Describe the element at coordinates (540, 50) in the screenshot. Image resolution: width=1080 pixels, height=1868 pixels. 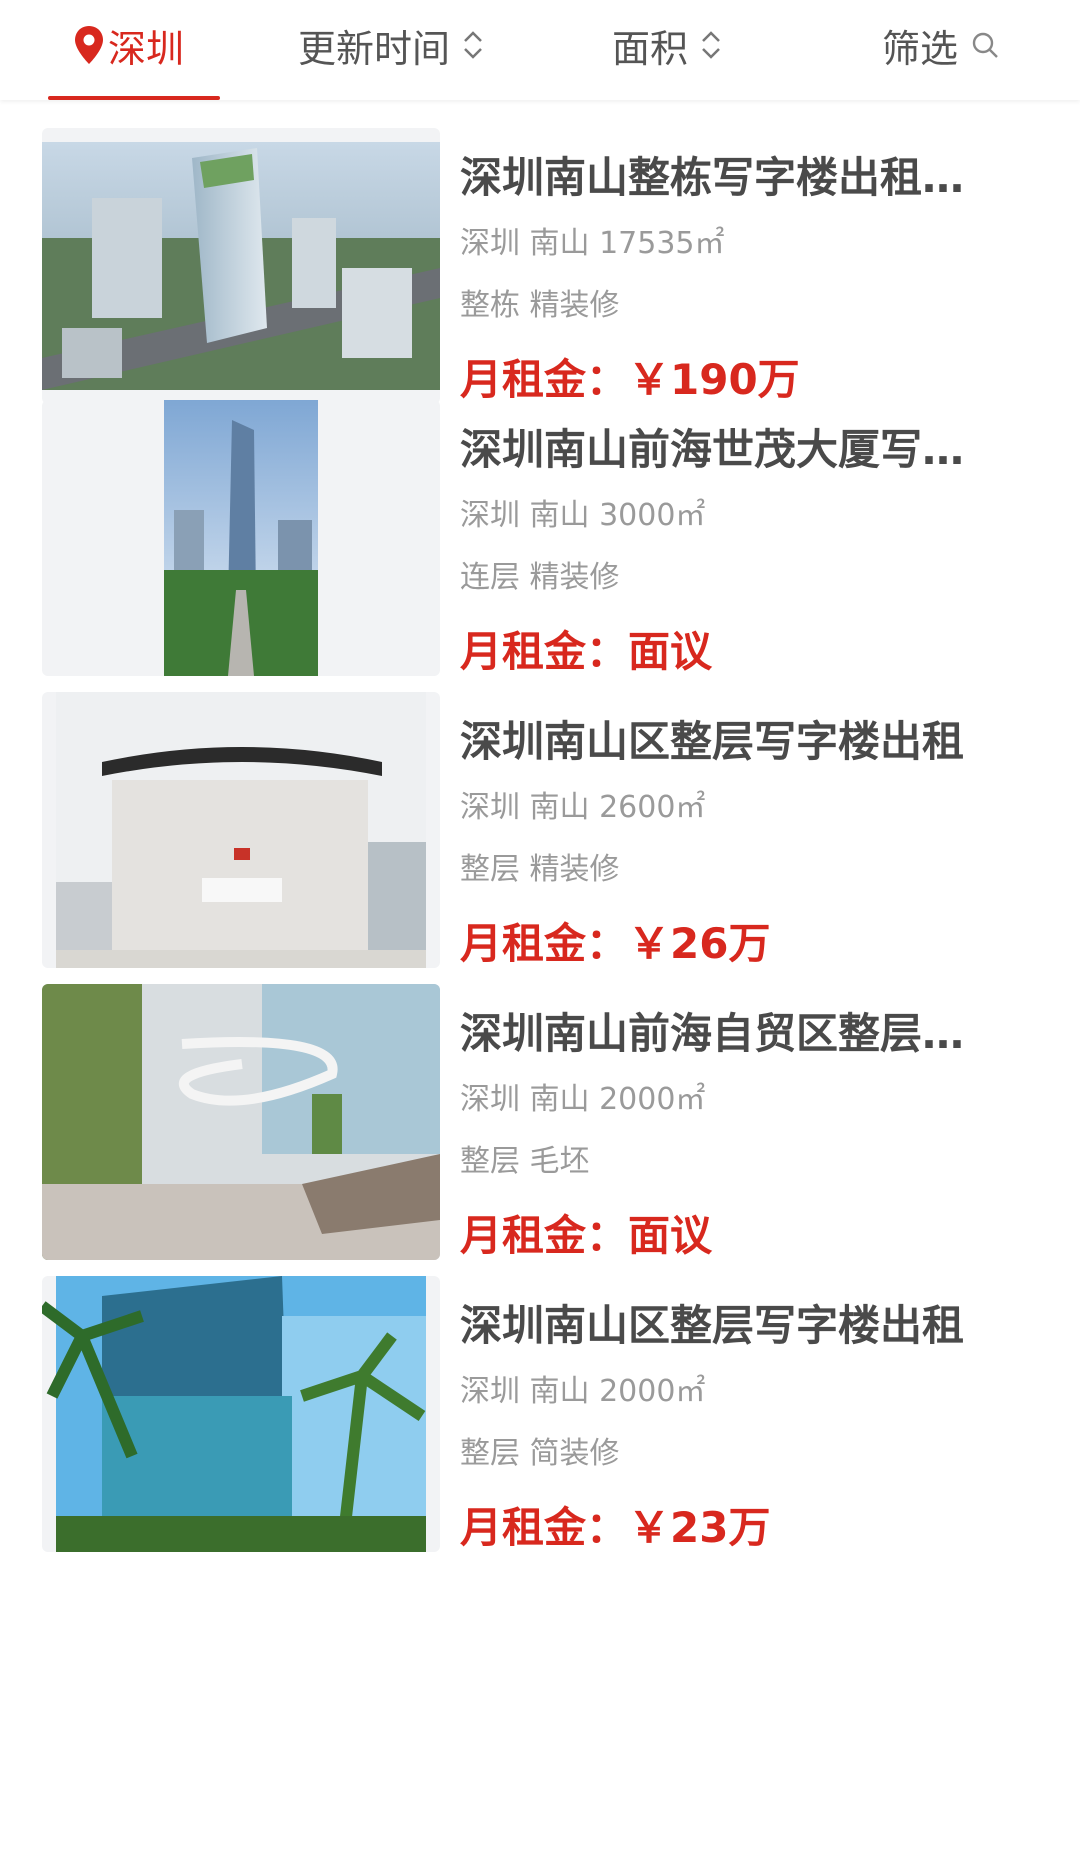
I see `filter-bar: 深圳 更新时间 面积 筛选` at that location.